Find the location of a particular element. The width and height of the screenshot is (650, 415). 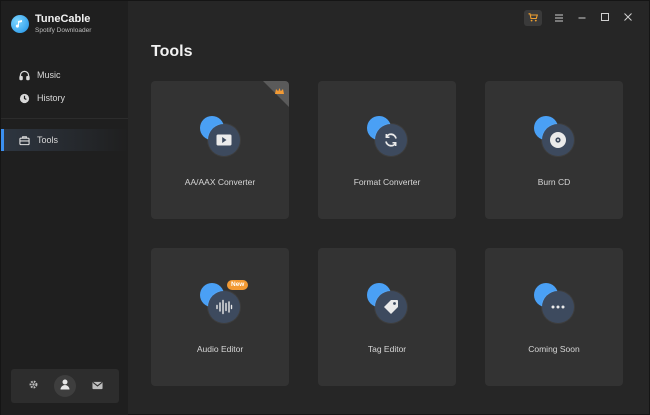

cart-icon is located at coordinates (533, 18).